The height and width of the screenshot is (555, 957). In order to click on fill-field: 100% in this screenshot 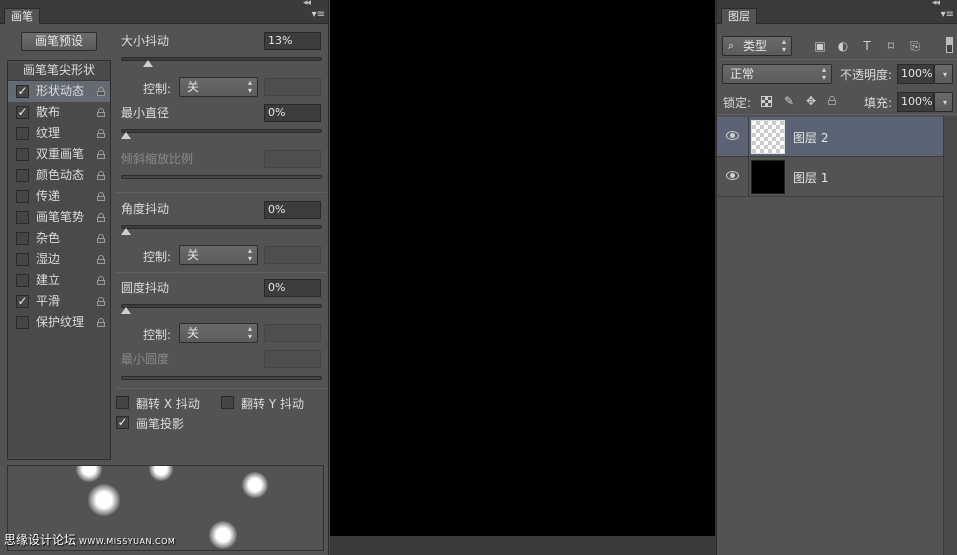, I will do `click(915, 102)`.